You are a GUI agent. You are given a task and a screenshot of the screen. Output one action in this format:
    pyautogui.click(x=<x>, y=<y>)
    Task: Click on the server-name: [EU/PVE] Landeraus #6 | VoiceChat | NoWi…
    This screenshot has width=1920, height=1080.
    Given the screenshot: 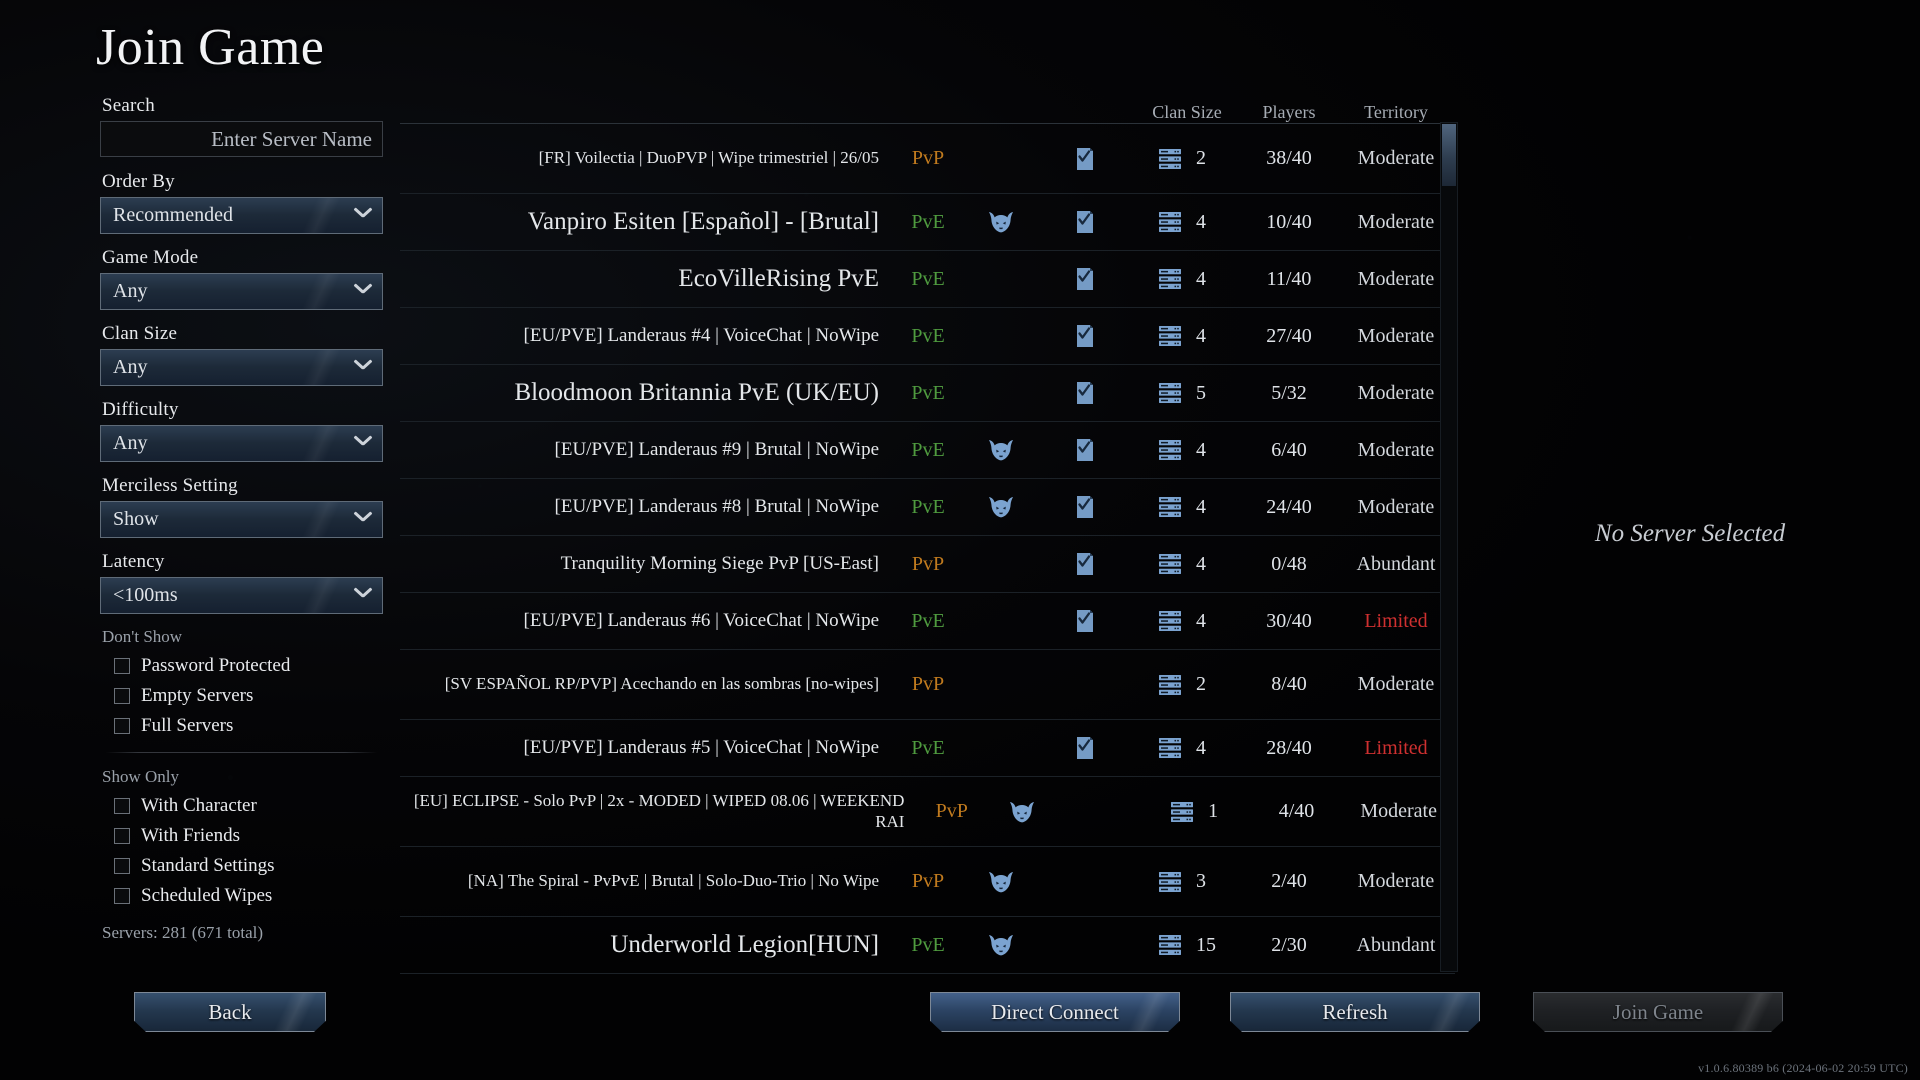 What is the action you would take?
    pyautogui.click(x=701, y=620)
    